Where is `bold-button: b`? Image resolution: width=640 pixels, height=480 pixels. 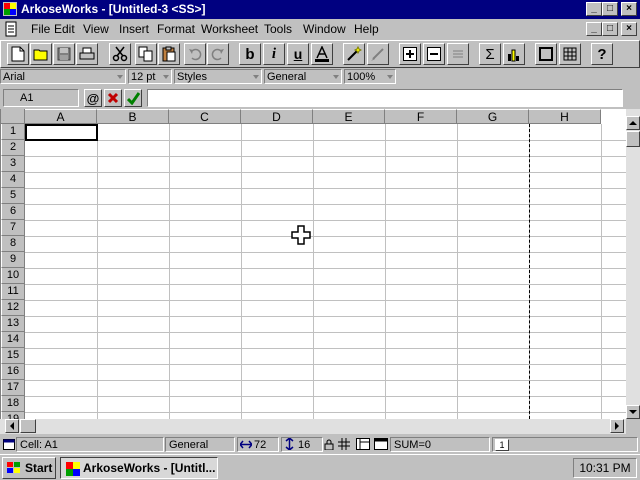 bold-button: b is located at coordinates (250, 54).